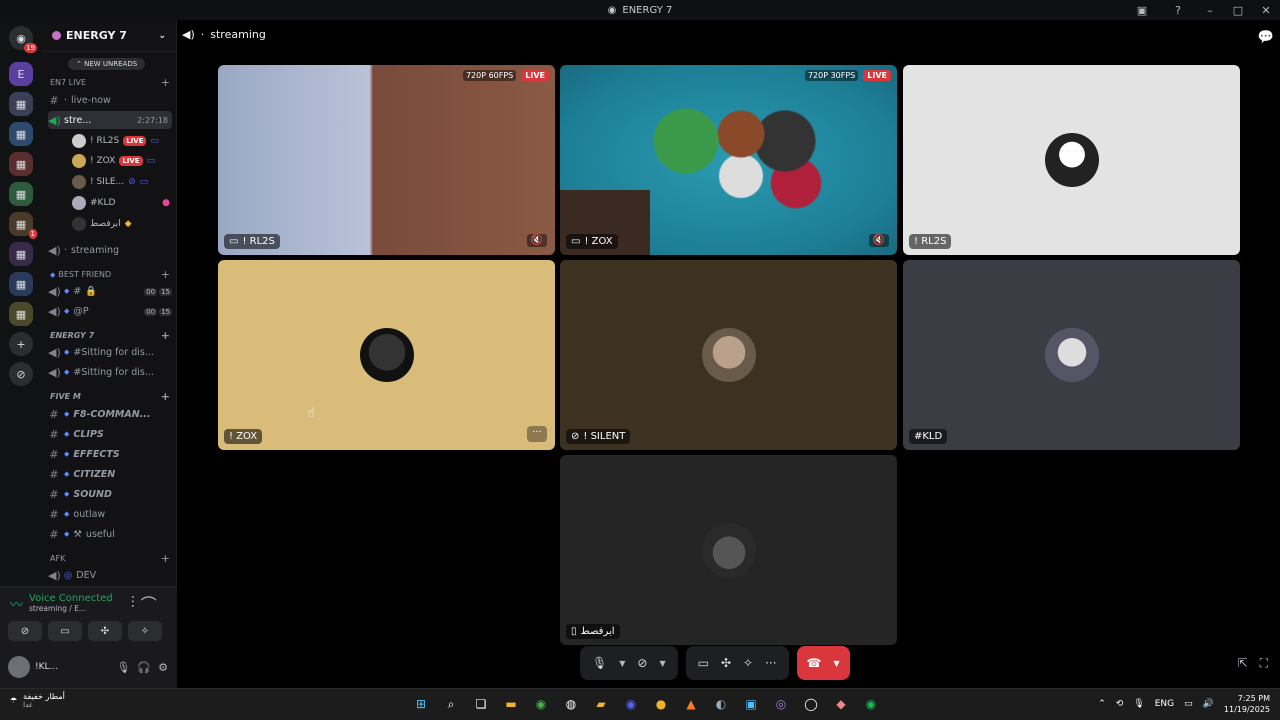  Describe the element at coordinates (145, 631) in the screenshot. I see `soundboard-button: ✧` at that location.